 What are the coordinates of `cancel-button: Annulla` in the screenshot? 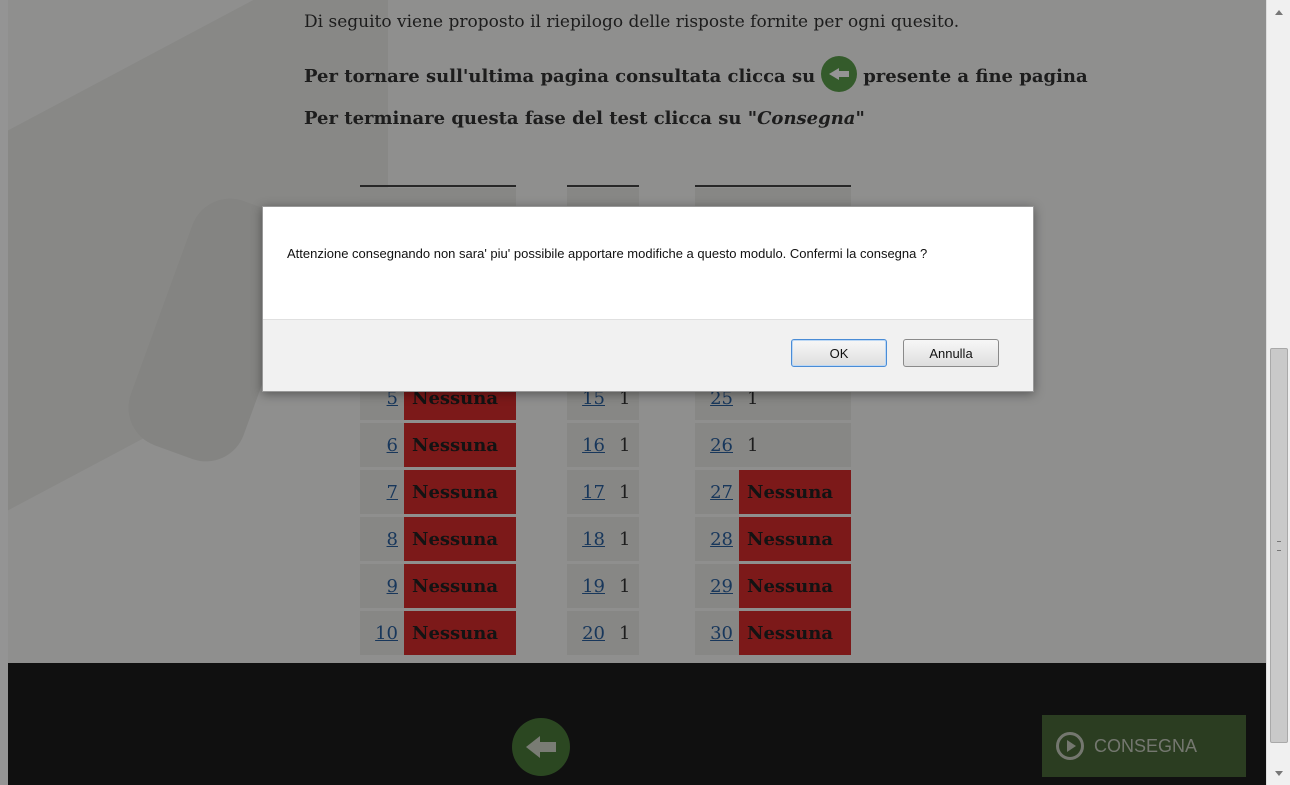 It's located at (951, 353).